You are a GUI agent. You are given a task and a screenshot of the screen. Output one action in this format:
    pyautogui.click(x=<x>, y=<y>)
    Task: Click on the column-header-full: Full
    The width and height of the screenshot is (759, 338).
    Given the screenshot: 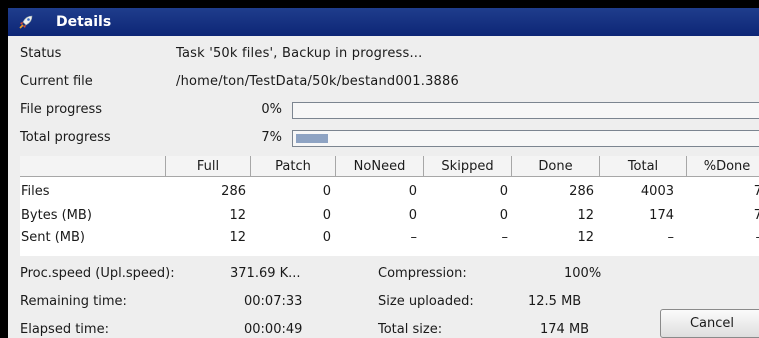 What is the action you would take?
    pyautogui.click(x=208, y=166)
    